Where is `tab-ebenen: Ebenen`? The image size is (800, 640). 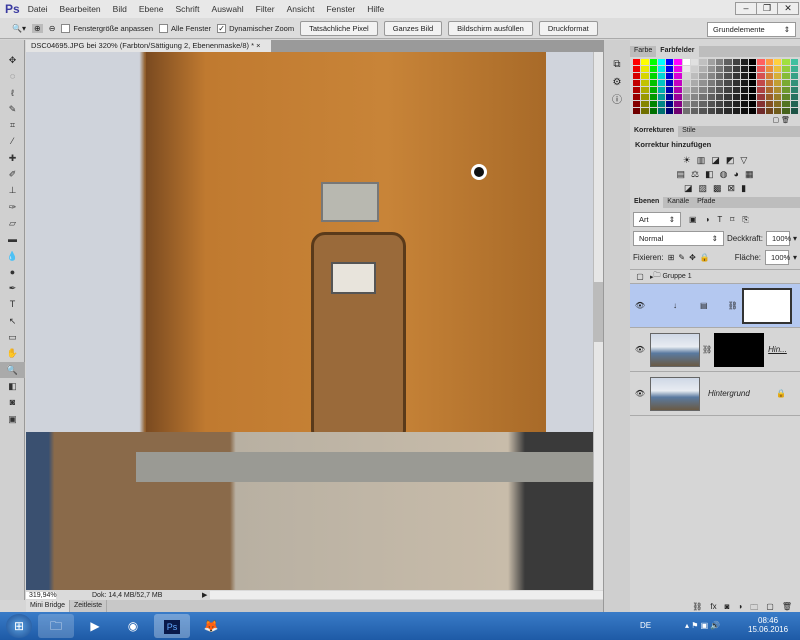 tab-ebenen: Ebenen is located at coordinates (647, 202).